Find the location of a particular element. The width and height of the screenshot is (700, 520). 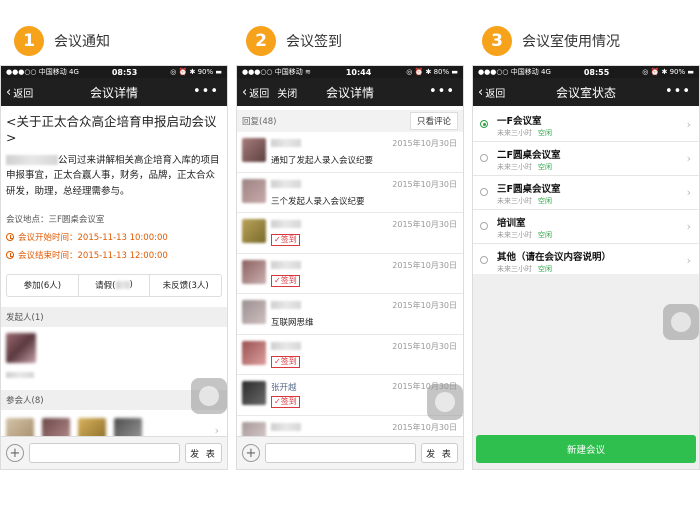

status-bar: ●●●○○ 中国移动 ≋ 10:44 ◎ ⏰ ✱ 80% ▬ is located at coordinates (350, 72).